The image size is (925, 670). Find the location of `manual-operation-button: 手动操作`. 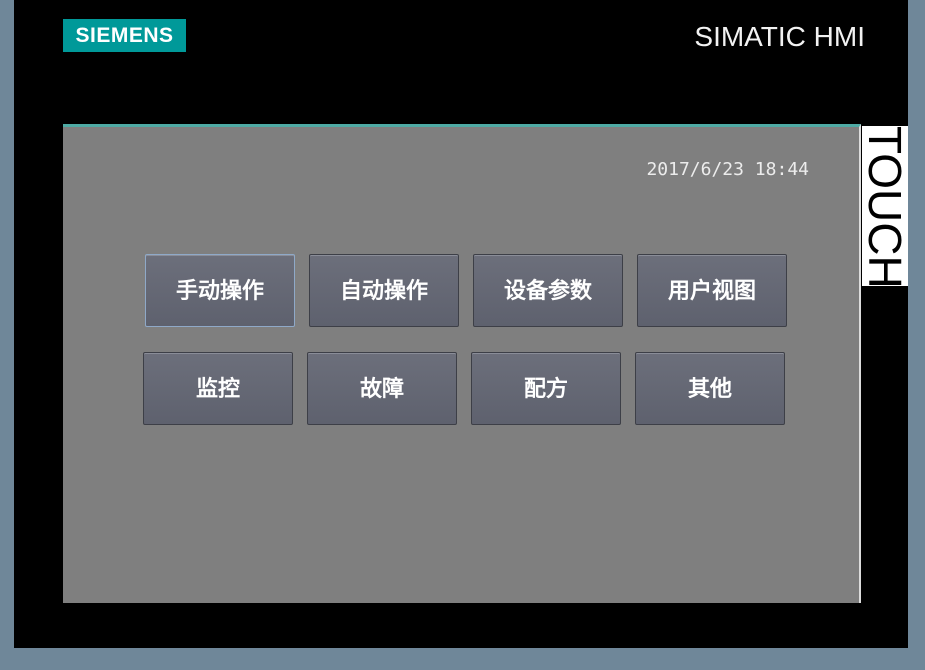

manual-operation-button: 手动操作 is located at coordinates (220, 290).